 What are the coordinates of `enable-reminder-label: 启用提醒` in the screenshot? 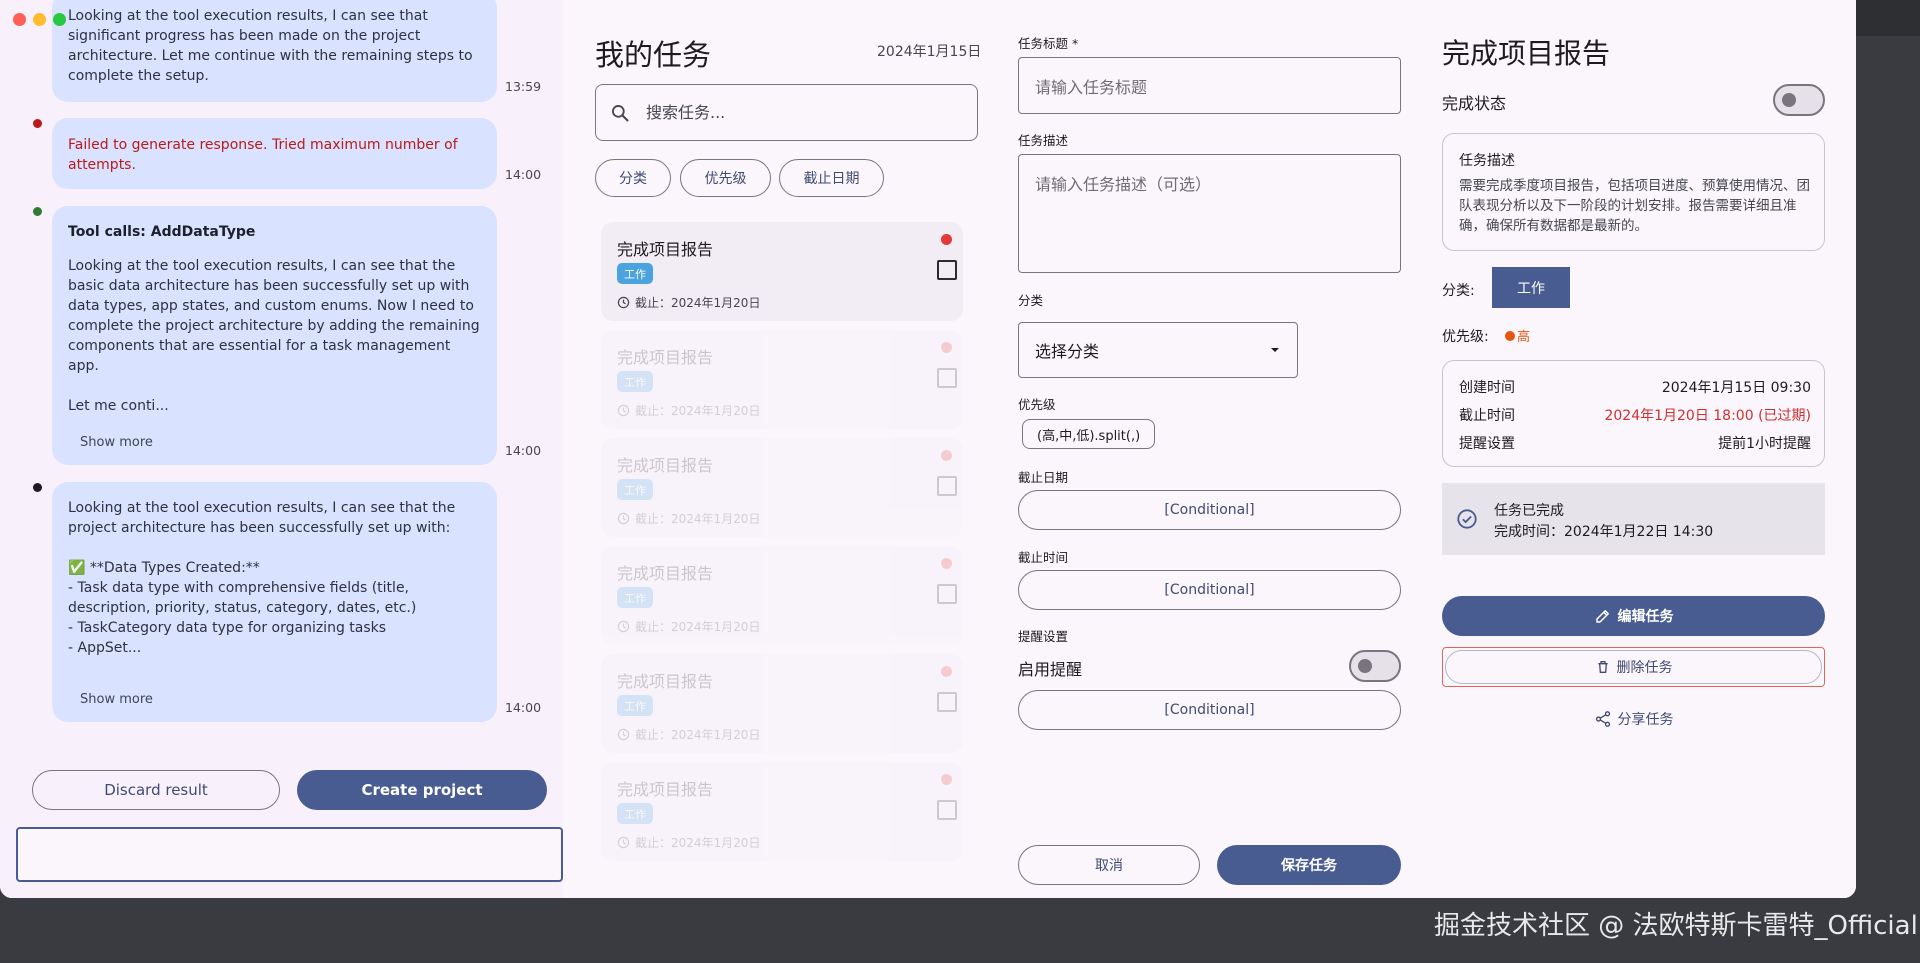 It's located at (1050, 669).